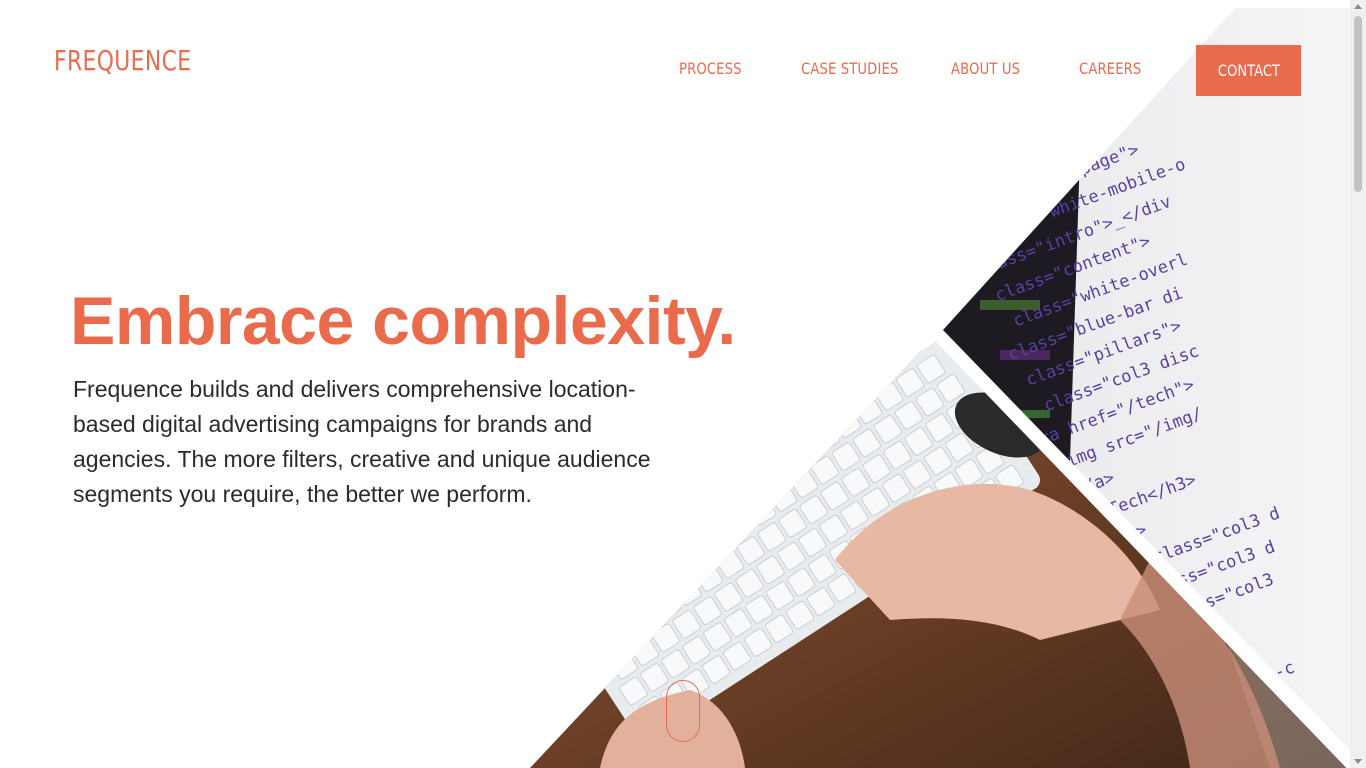  Describe the element at coordinates (1358, 6) in the screenshot. I see `scroll-up-arrow-icon` at that location.